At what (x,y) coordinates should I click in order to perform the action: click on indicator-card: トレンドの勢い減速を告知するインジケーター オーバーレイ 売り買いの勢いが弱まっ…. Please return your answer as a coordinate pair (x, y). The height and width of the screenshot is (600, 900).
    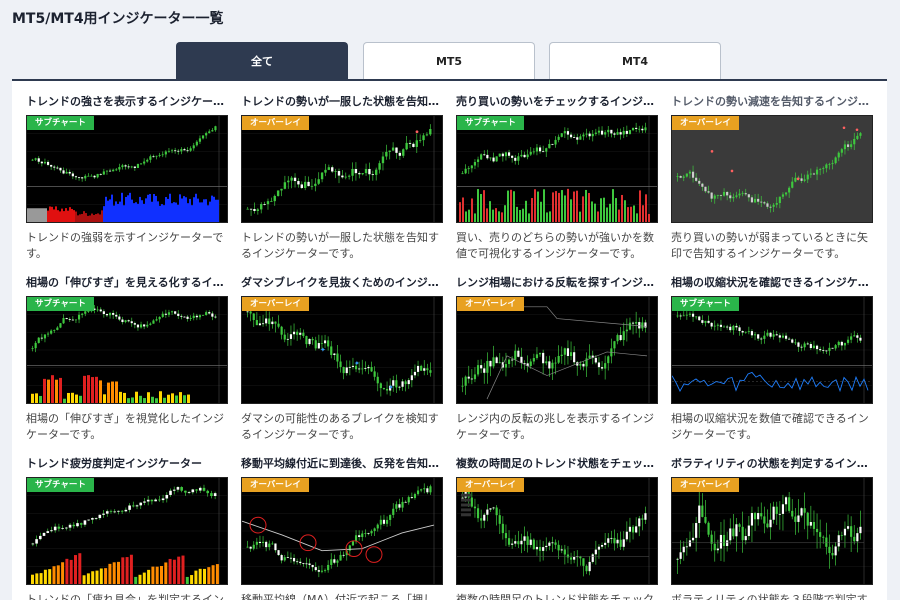
    Looking at the image, I should click on (772, 178).